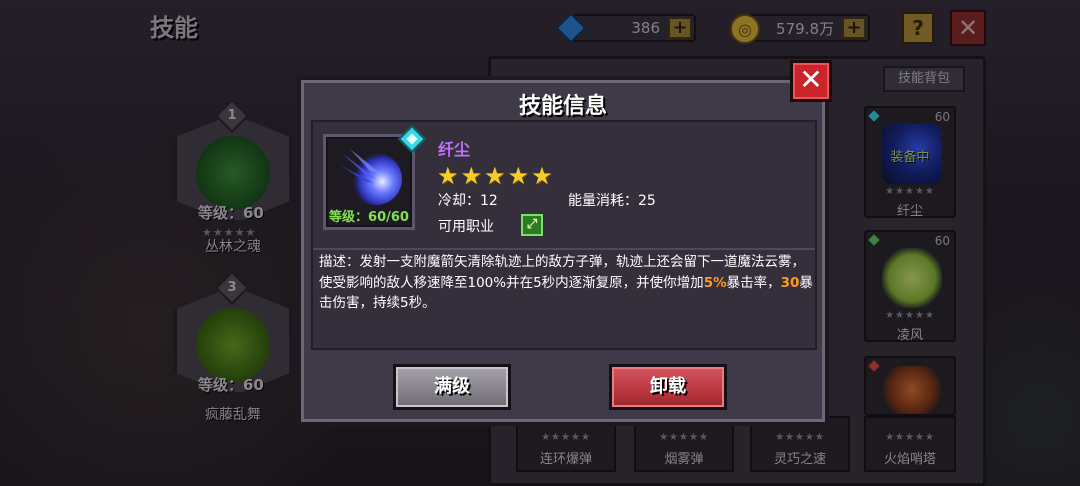 This screenshot has width=1080, height=486. I want to click on skill-name: 纤尘, so click(454, 149).